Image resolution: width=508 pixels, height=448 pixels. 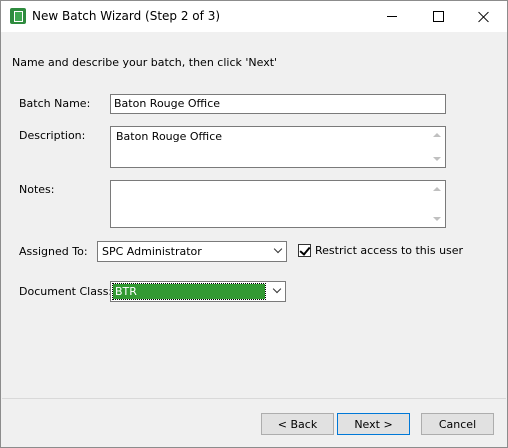 What do you see at coordinates (53, 251) in the screenshot?
I see `assigned-to-label: Assigned To:` at bounding box center [53, 251].